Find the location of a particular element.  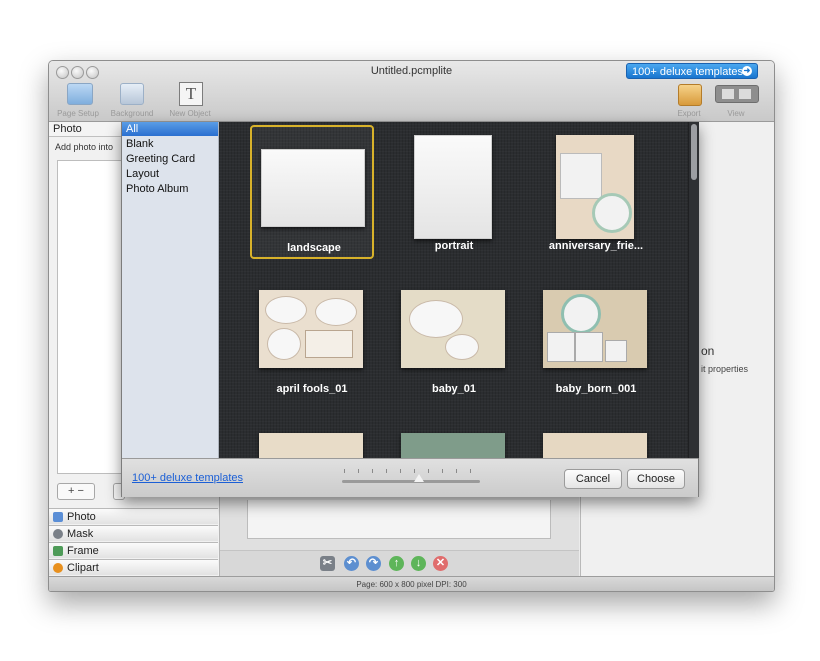

view-button: View is located at coordinates (736, 101).